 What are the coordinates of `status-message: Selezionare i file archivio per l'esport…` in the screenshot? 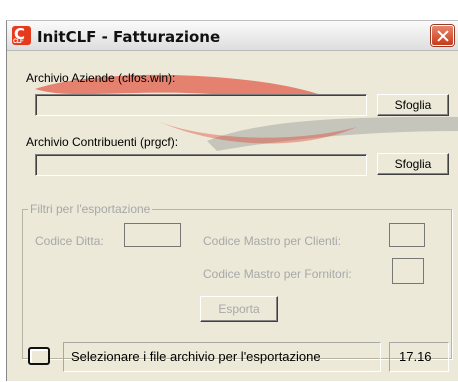 It's located at (196, 356).